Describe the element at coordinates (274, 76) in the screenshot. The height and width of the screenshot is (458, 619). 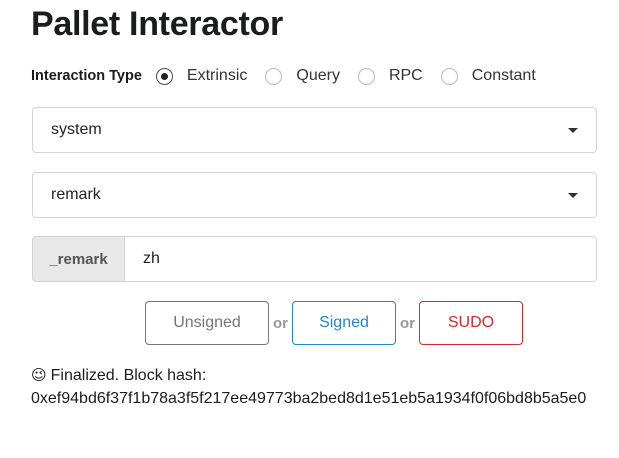
I see `radio-query` at that location.